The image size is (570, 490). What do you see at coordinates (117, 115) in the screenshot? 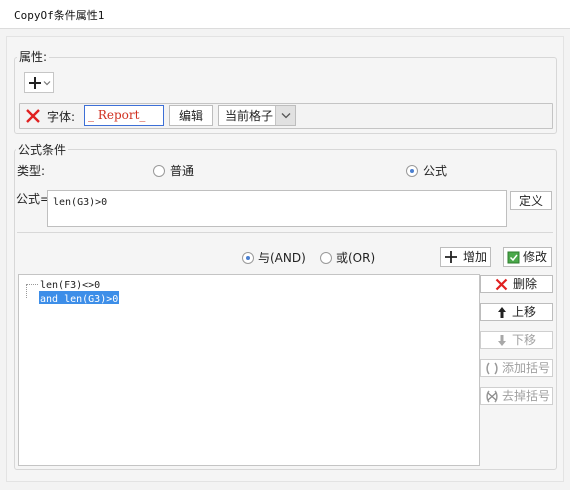
I see `font-preview-text: _ Report_` at bounding box center [117, 115].